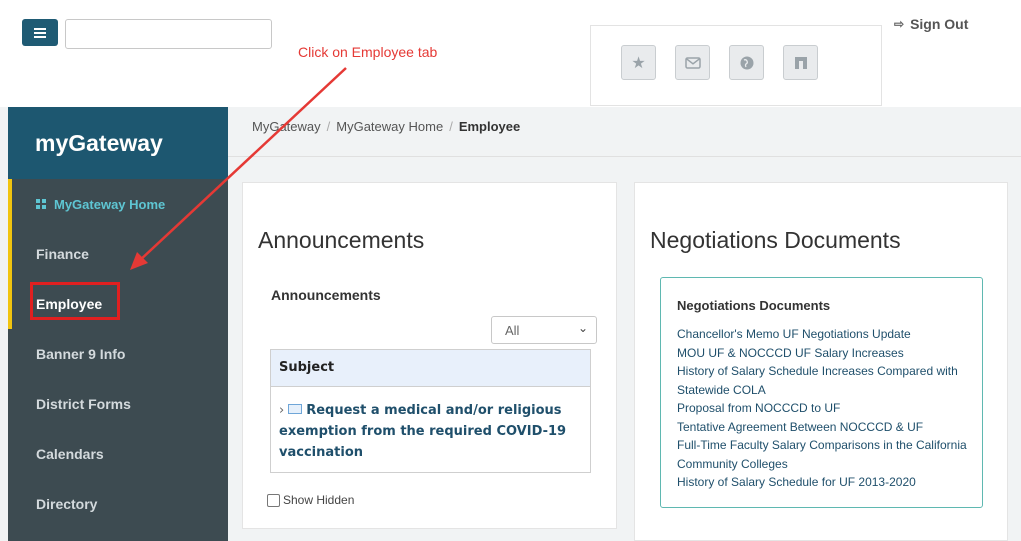 This screenshot has height=541, width=1021. What do you see at coordinates (62, 254) in the screenshot?
I see `sidebar-item-label: Finance` at bounding box center [62, 254].